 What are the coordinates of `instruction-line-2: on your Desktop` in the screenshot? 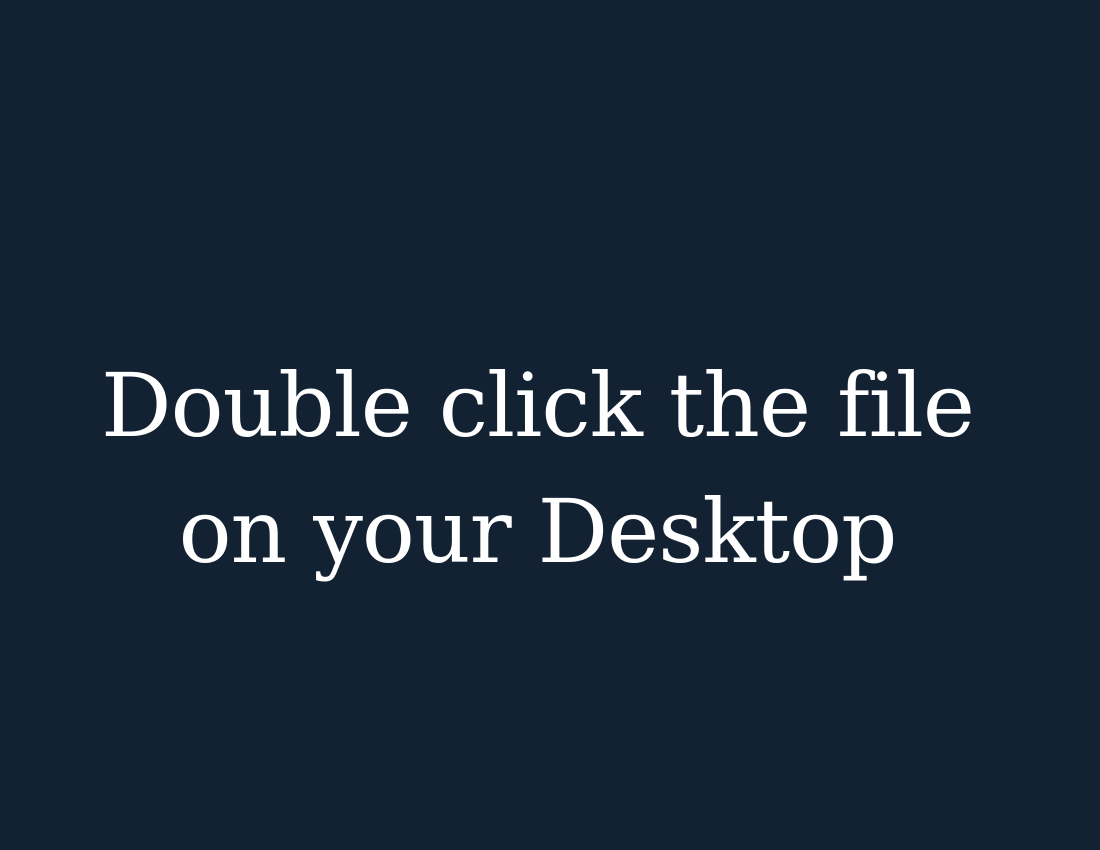 It's located at (538, 531).